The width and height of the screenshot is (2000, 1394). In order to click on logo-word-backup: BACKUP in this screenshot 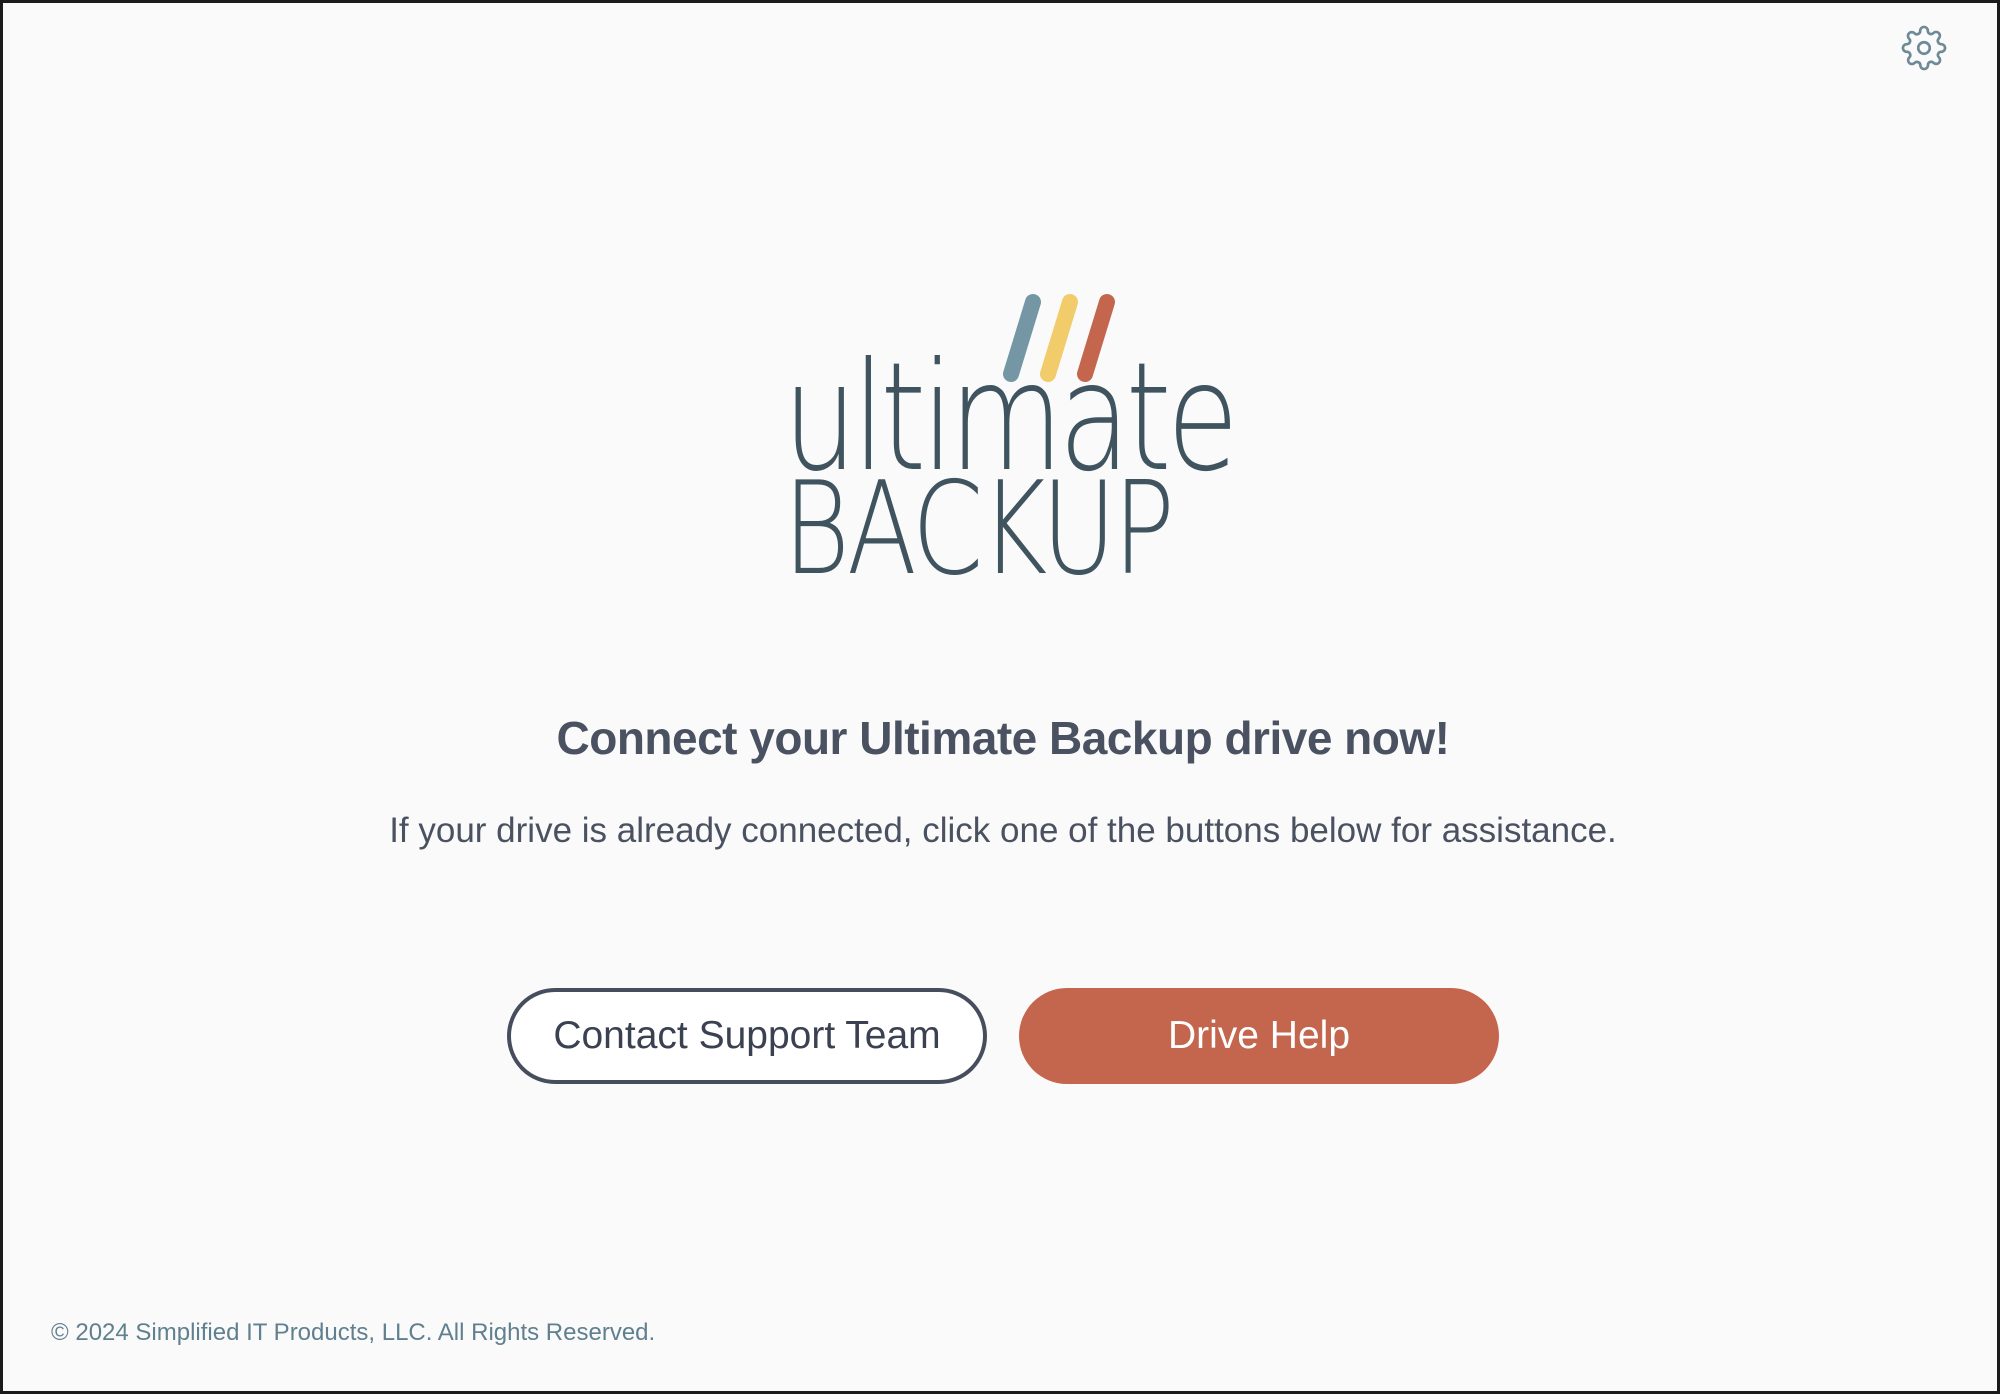, I will do `click(979, 529)`.